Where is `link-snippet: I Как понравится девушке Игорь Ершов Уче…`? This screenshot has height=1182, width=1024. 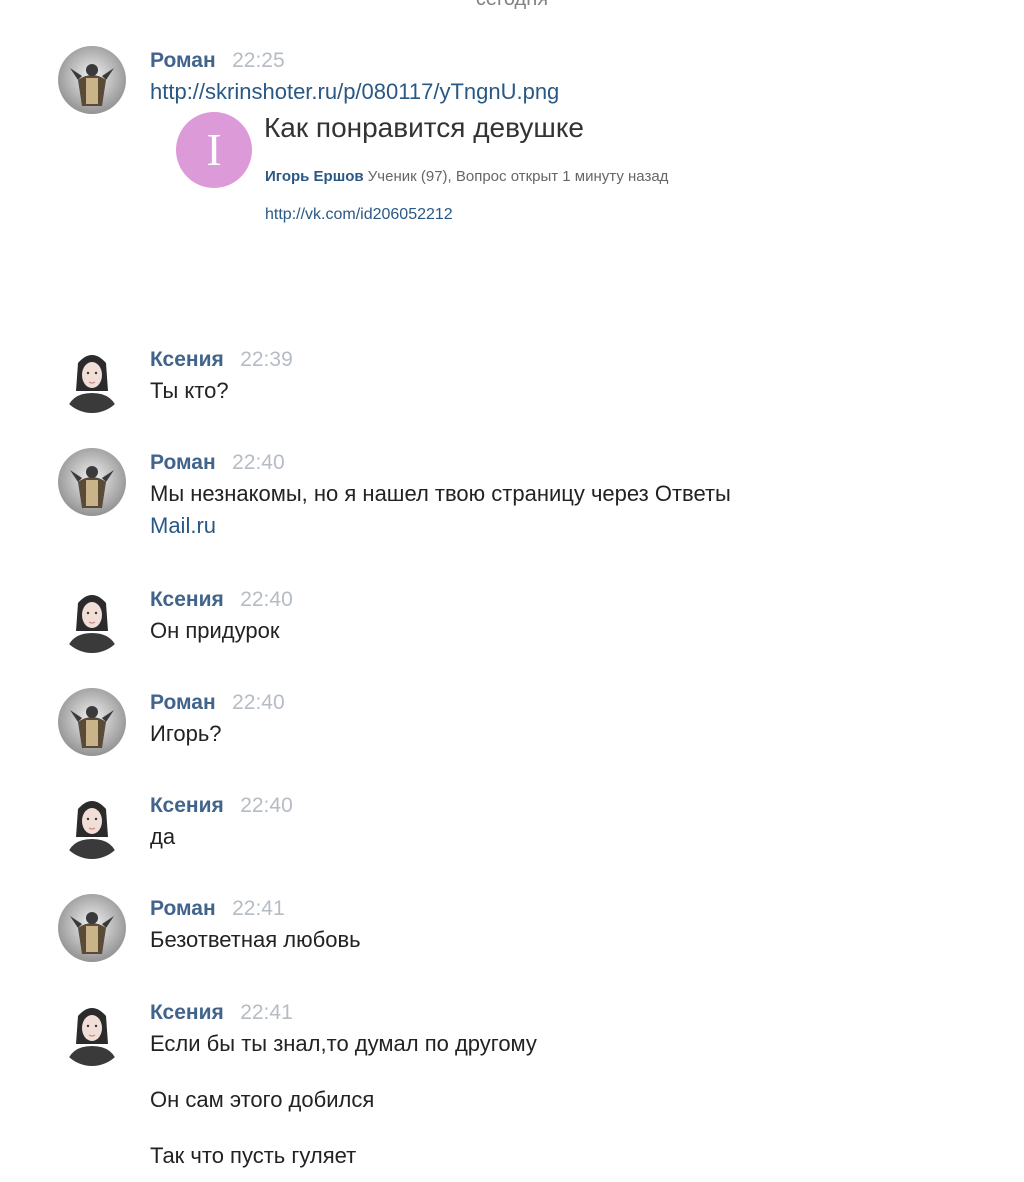
link-snippet: I Как понравится девушке Игорь Ершов Уче… is located at coordinates (476, 169).